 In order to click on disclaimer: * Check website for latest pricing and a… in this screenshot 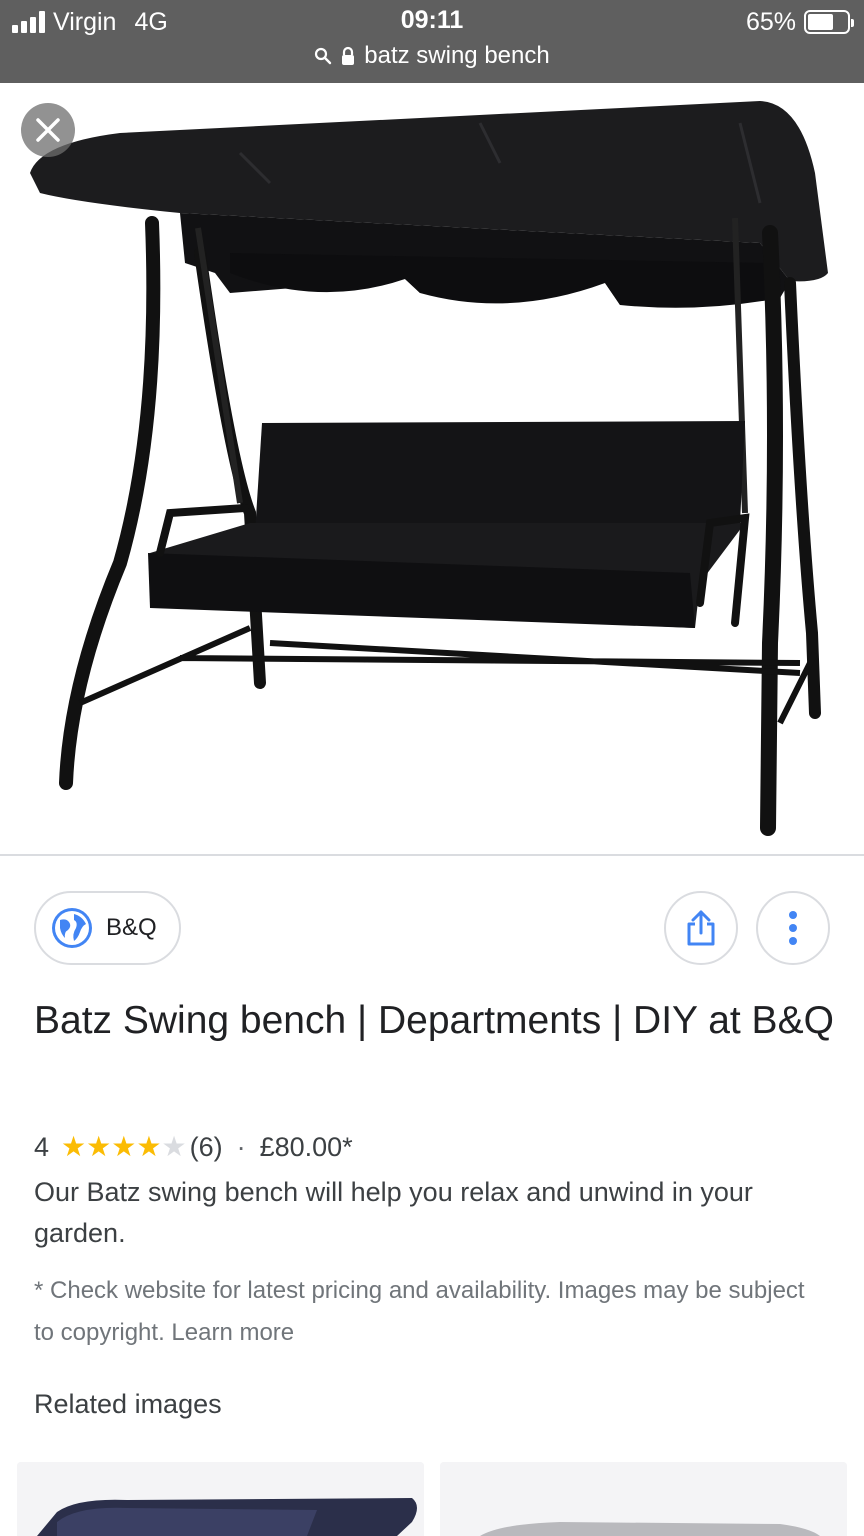, I will do `click(429, 1312)`.